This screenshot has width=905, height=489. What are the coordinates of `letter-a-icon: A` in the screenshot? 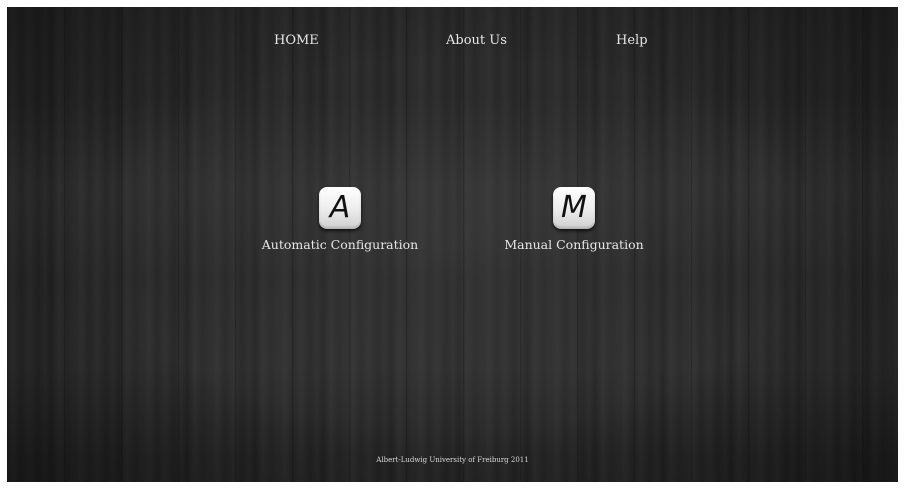 It's located at (340, 208).